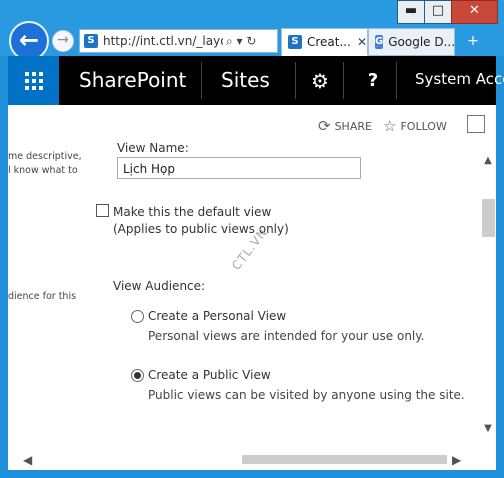 The image size is (504, 478). What do you see at coordinates (353, 126) in the screenshot?
I see `share-label: SHARE` at bounding box center [353, 126].